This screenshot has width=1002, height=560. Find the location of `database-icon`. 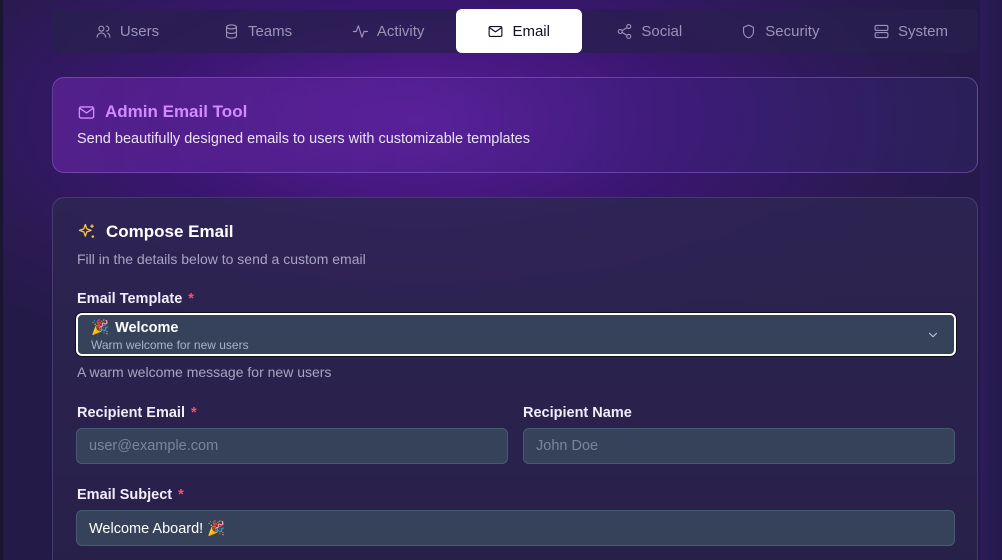

database-icon is located at coordinates (231, 31).